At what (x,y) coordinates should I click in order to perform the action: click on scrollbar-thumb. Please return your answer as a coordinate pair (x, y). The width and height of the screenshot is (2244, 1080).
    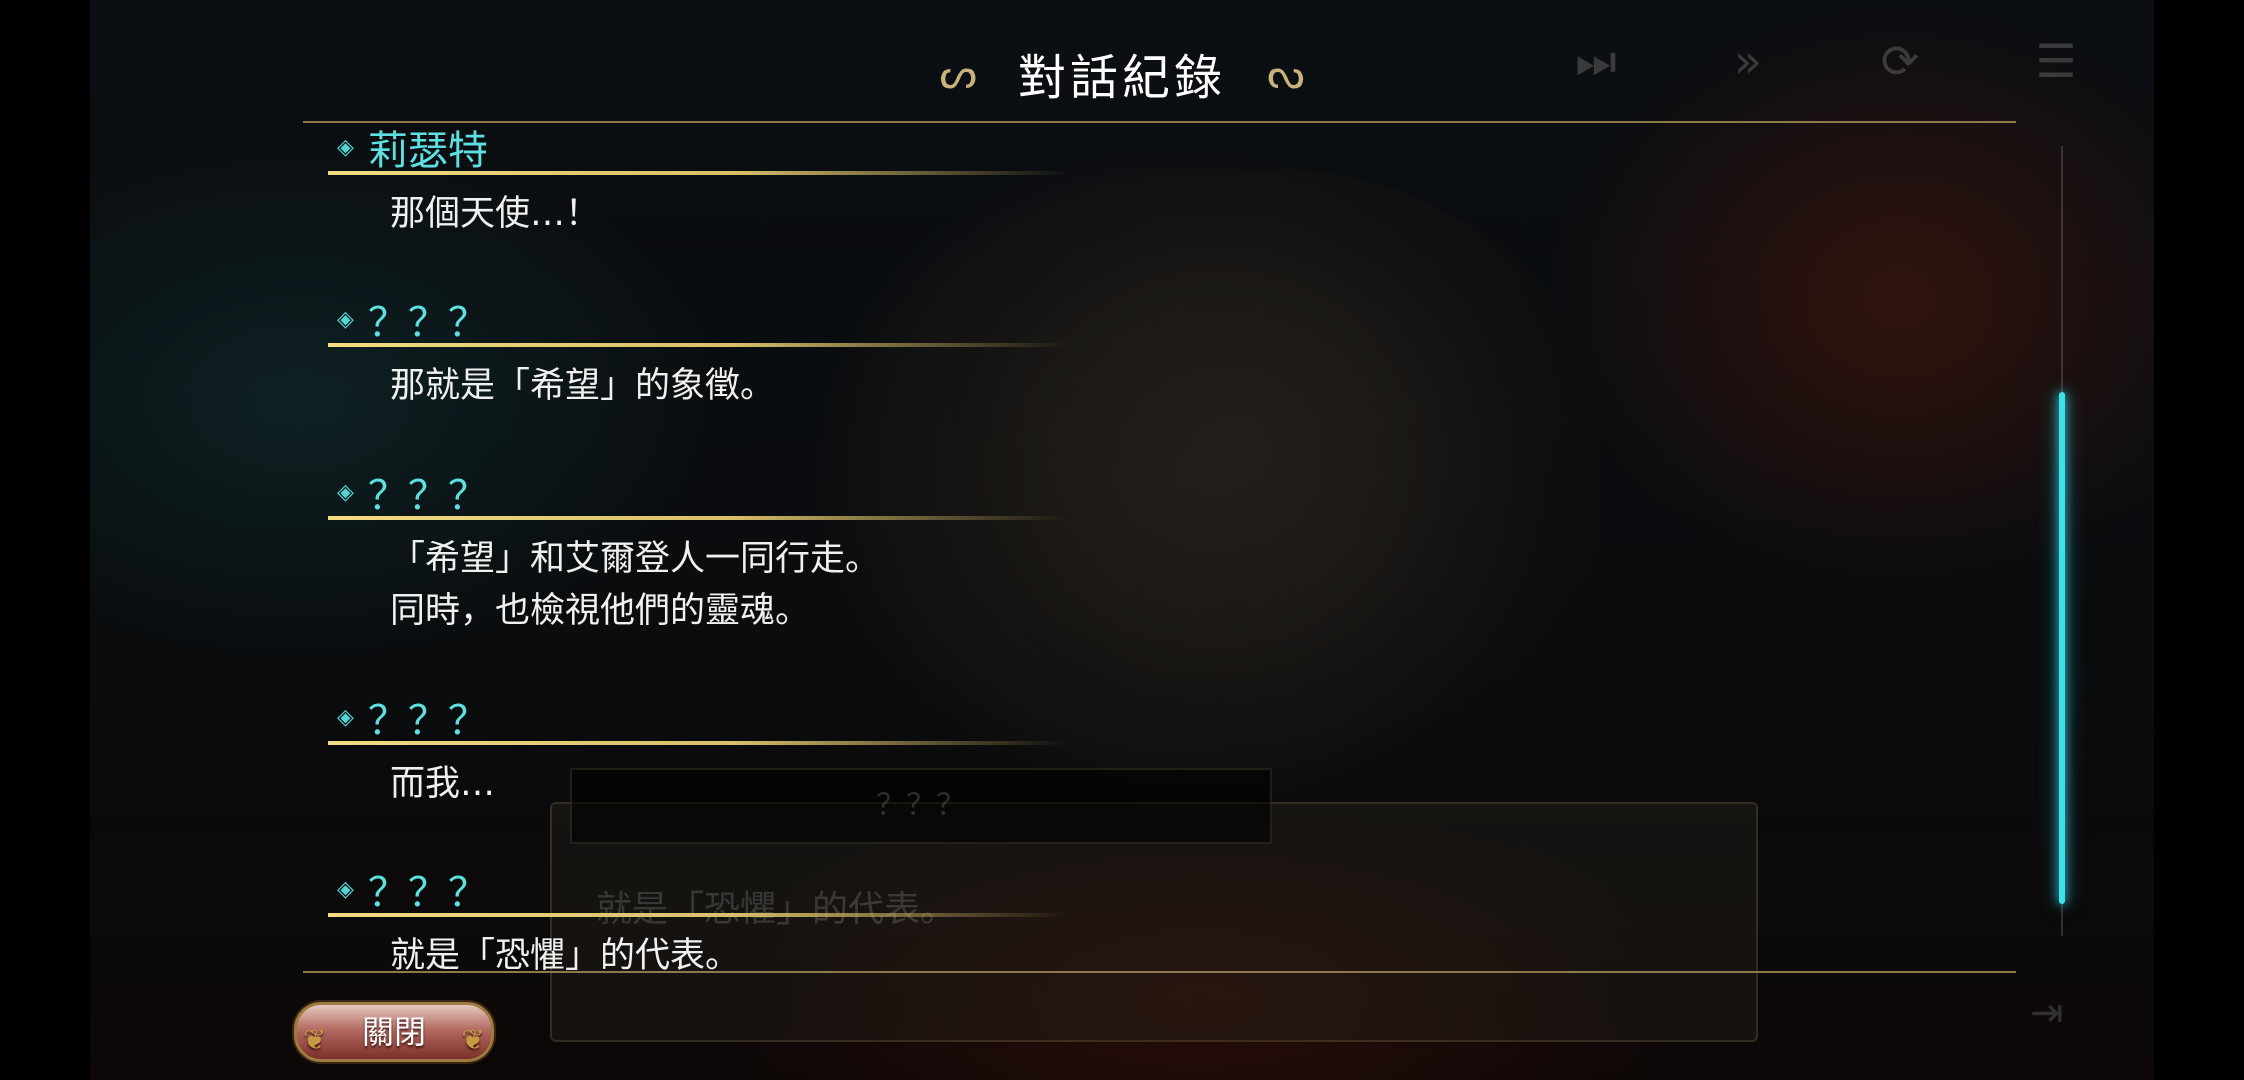
    Looking at the image, I should click on (2062, 648).